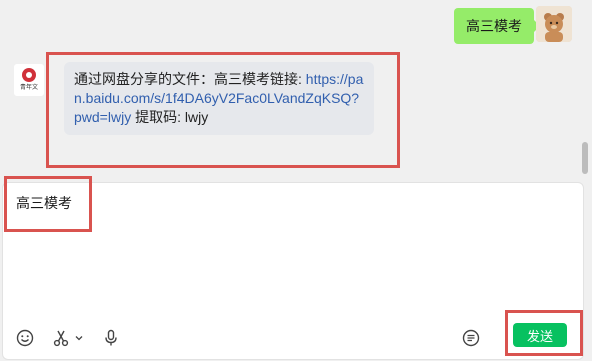 This screenshot has height=361, width=592. Describe the element at coordinates (79, 338) in the screenshot. I see `chevron-down-icon` at that location.